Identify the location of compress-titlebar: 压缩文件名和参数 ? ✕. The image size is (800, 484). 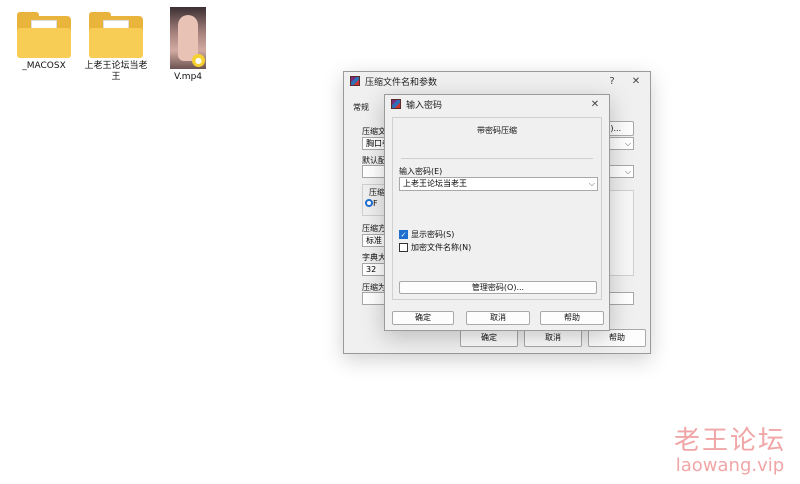
(497, 81).